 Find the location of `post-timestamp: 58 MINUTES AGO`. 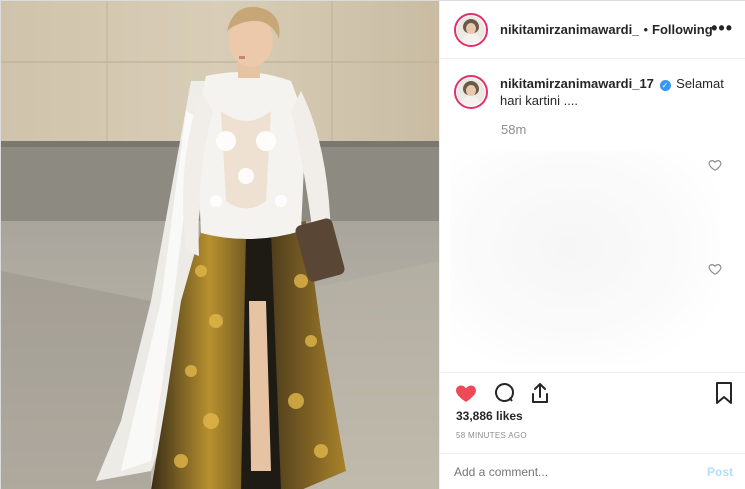

post-timestamp: 58 MINUTES AGO is located at coordinates (491, 435).